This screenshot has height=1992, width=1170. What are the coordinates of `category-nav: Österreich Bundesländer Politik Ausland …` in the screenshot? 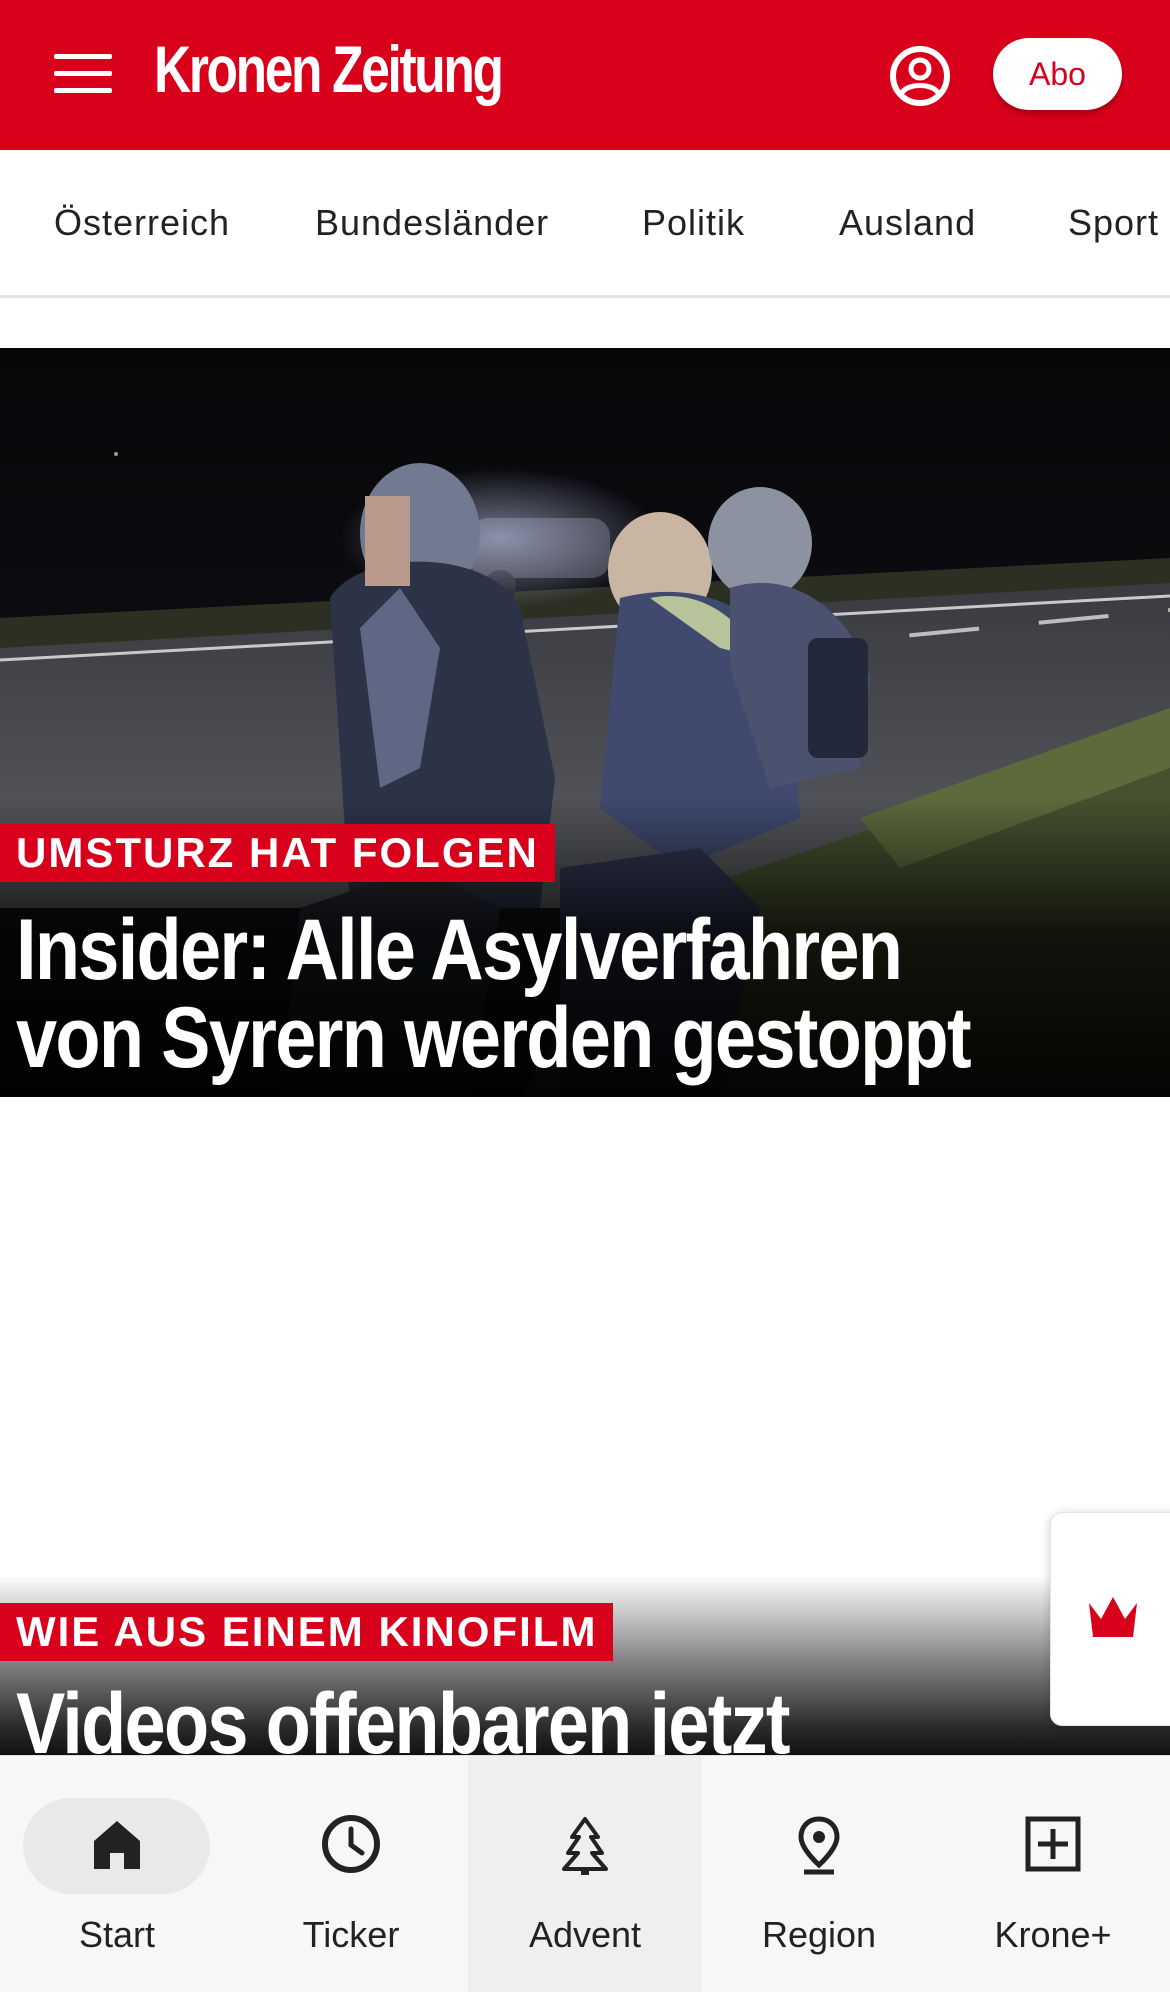 It's located at (585, 224).